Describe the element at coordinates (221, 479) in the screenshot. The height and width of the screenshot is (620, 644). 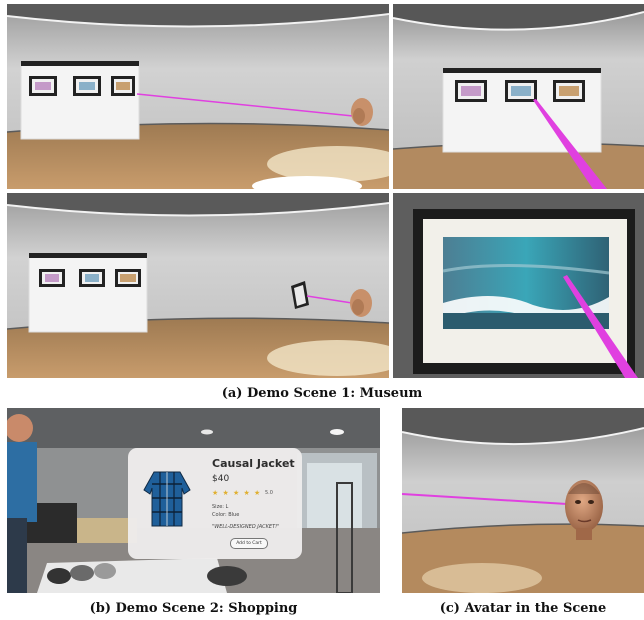
I see `product-price: $40` at that location.